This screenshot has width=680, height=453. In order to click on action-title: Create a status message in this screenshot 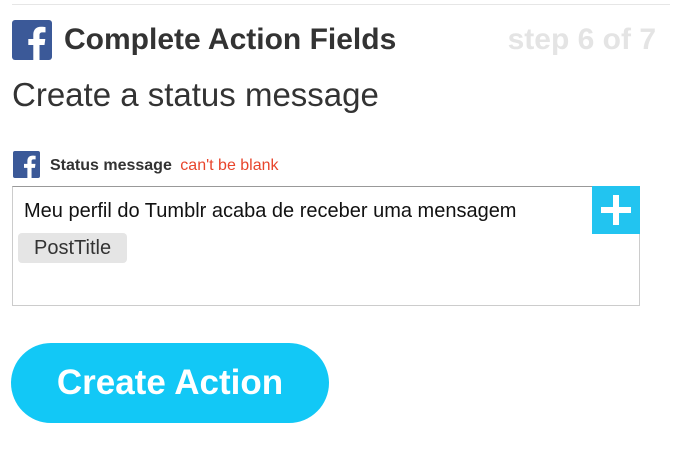, I will do `click(195, 94)`.